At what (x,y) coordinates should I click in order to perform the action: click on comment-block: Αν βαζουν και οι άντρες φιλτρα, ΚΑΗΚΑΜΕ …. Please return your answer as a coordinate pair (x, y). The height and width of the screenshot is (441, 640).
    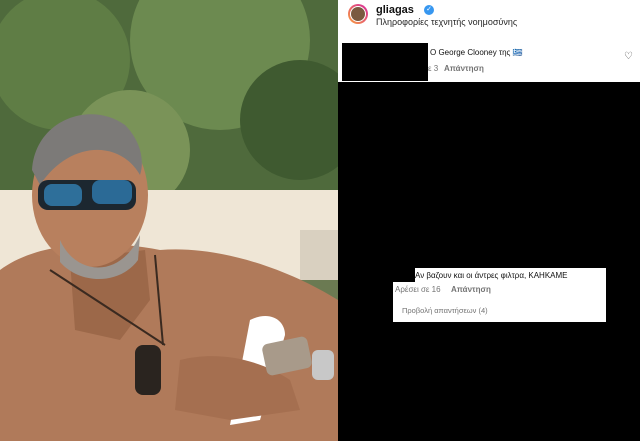
    Looking at the image, I should click on (499, 295).